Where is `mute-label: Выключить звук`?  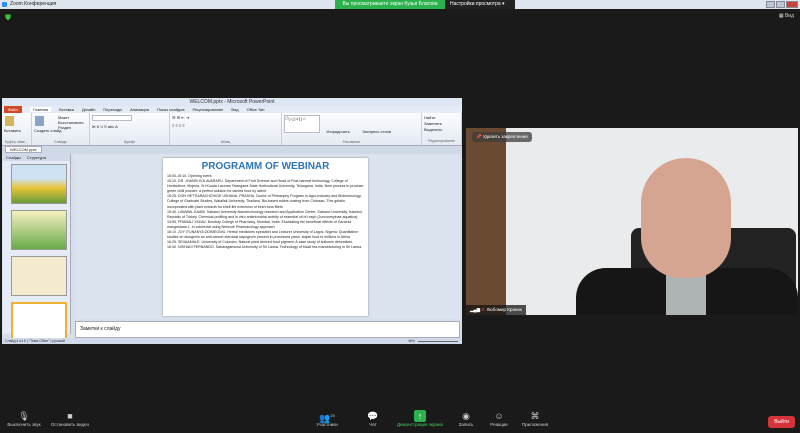
mute-label: Выключить звук is located at coordinates (24, 424).